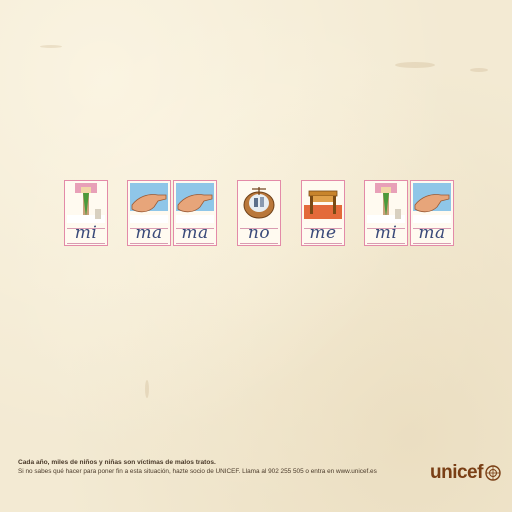 This screenshot has height=512, width=512. Describe the element at coordinates (259, 203) in the screenshot. I see `basket-icon` at that location.